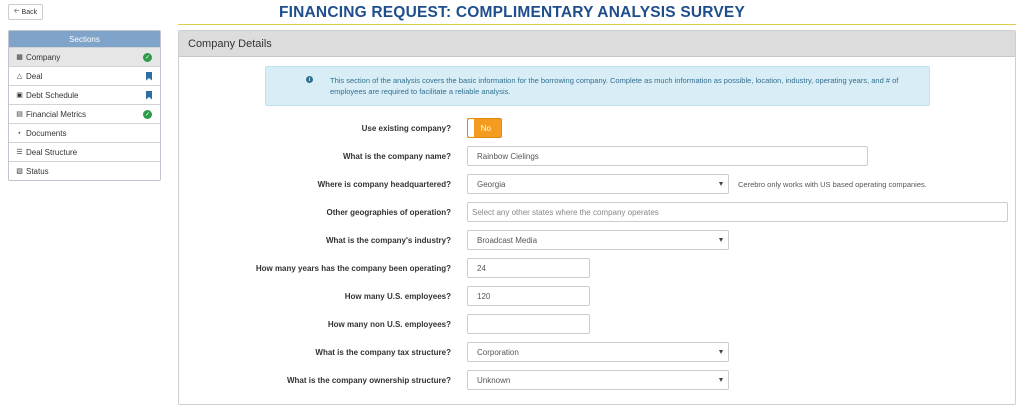  Describe the element at coordinates (491, 184) in the screenshot. I see `headquarters-value: Georgia` at that location.